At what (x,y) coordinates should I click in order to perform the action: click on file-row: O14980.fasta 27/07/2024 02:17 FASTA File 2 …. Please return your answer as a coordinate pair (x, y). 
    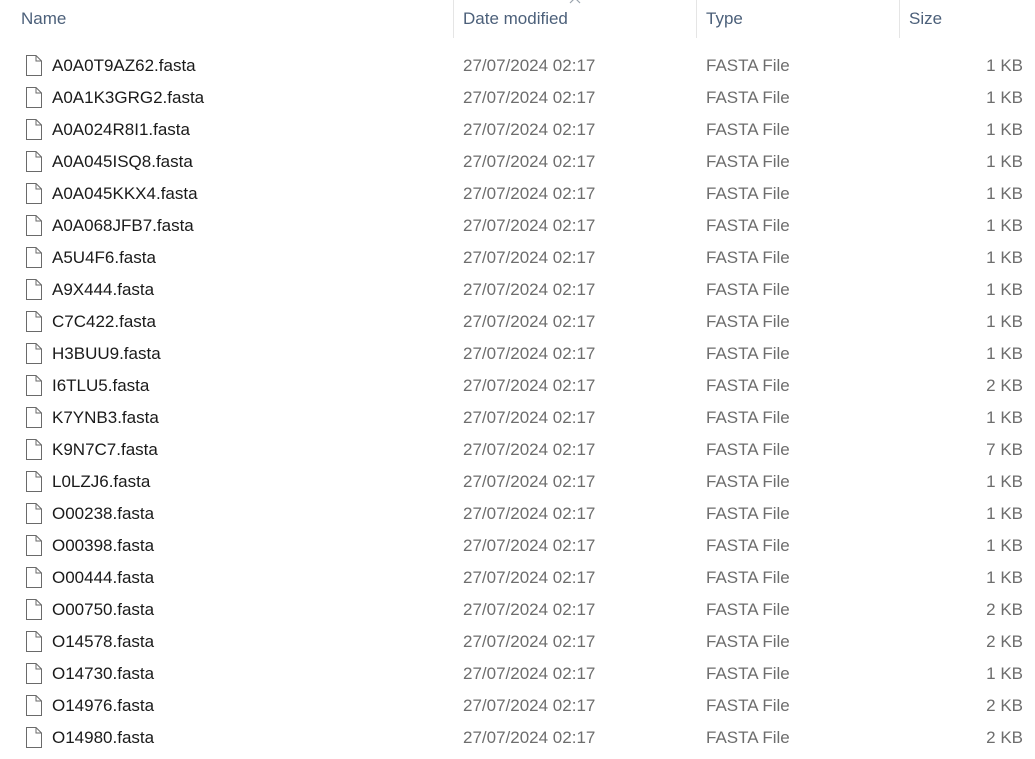
    Looking at the image, I should click on (517, 738).